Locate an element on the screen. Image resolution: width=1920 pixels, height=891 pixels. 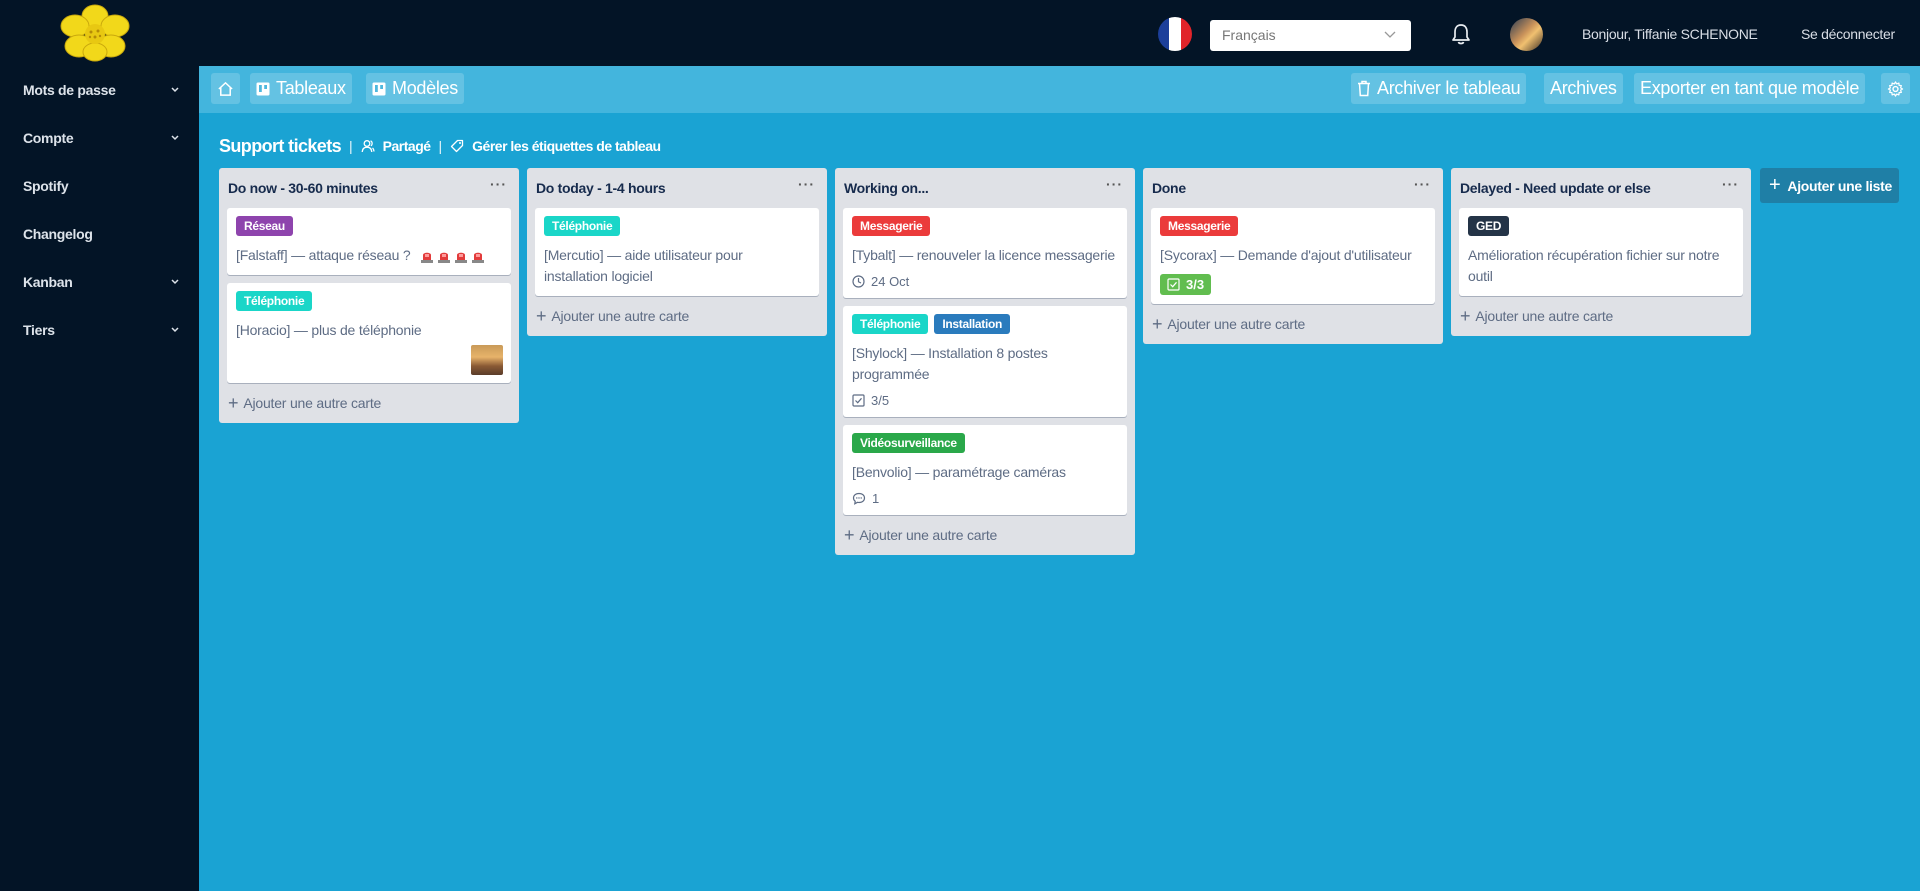
comments-count: 1 is located at coordinates (876, 498).